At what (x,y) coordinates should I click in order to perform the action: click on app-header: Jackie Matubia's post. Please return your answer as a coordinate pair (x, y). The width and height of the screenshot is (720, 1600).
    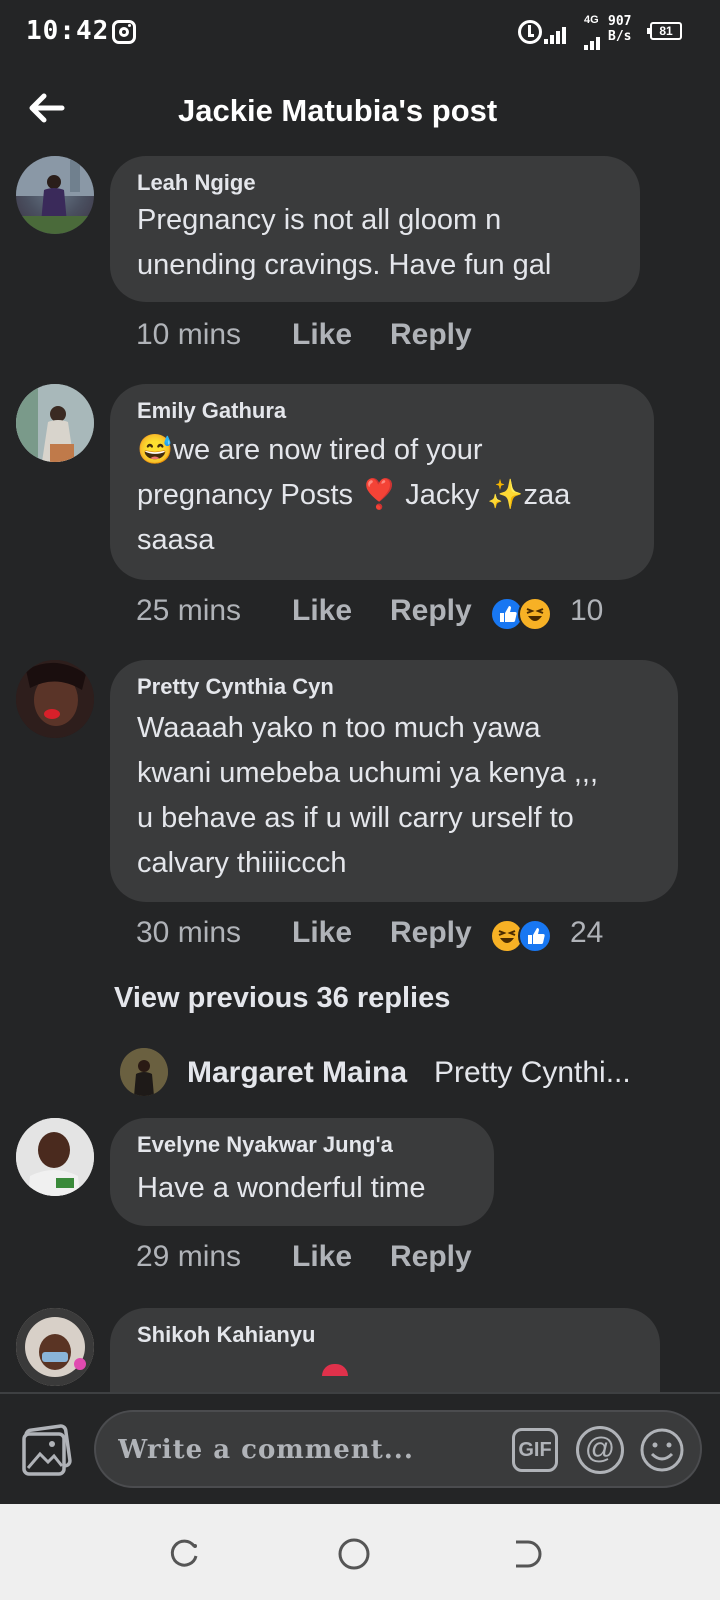
    Looking at the image, I should click on (360, 111).